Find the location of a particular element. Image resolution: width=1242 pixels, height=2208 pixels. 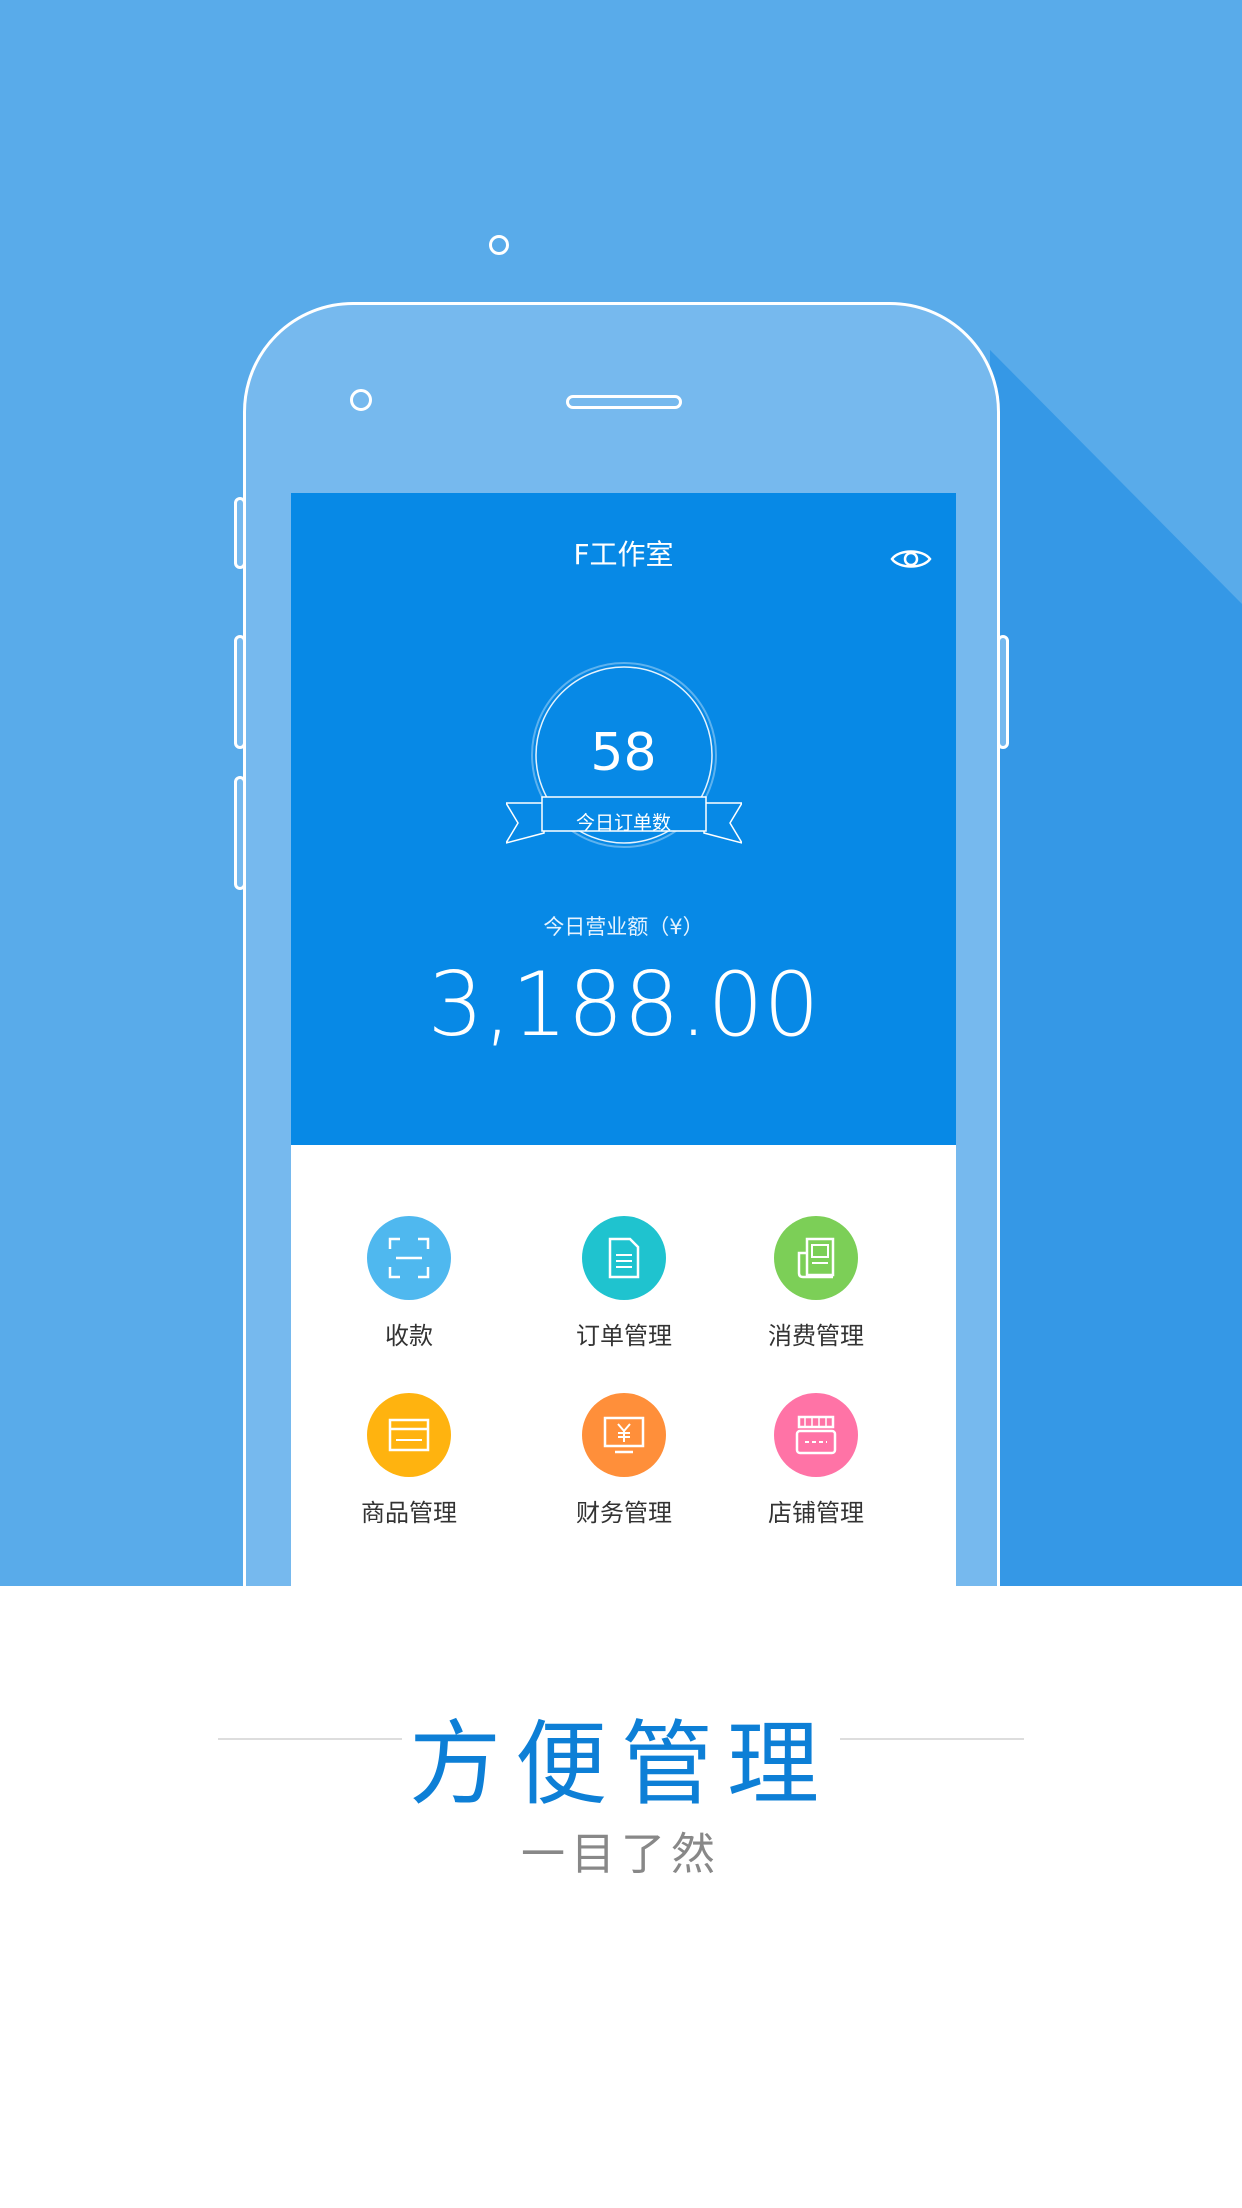

volume-down-button is located at coordinates (240, 833).